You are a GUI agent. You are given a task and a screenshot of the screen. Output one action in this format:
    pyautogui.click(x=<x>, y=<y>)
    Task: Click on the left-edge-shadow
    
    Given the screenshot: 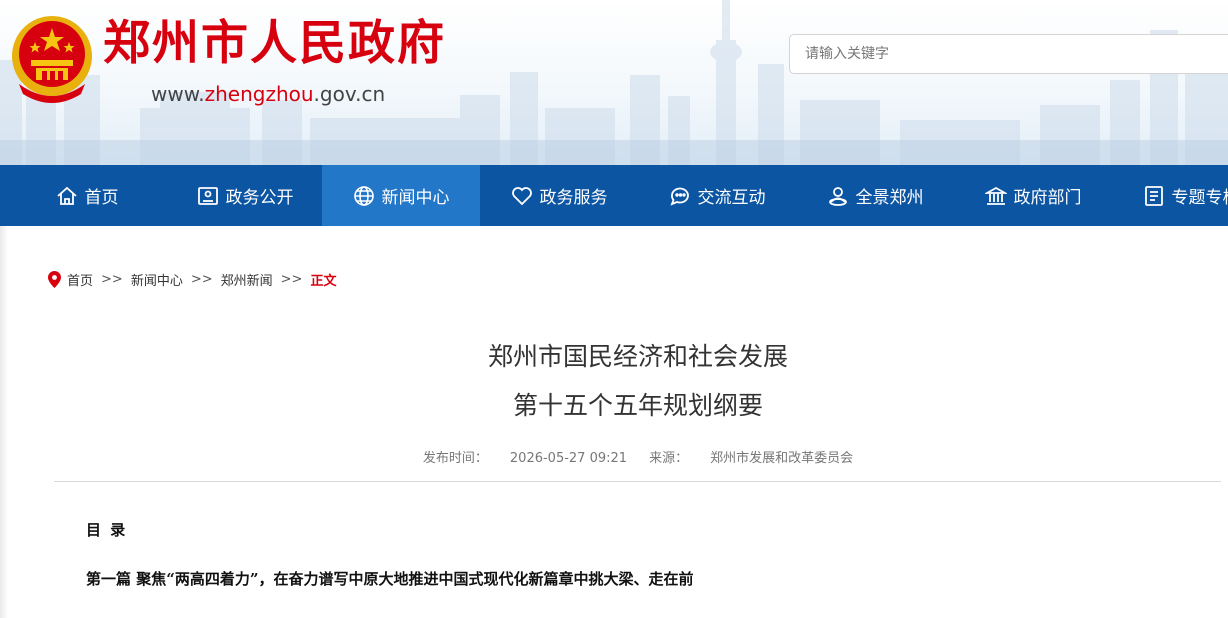 What is the action you would take?
    pyautogui.click(x=4, y=422)
    